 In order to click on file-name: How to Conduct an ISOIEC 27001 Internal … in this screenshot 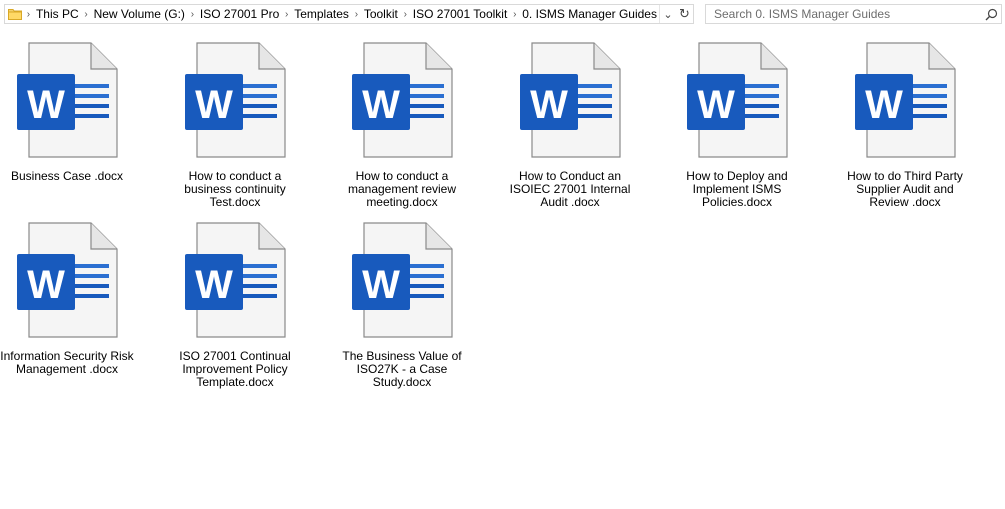, I will do `click(570, 189)`.